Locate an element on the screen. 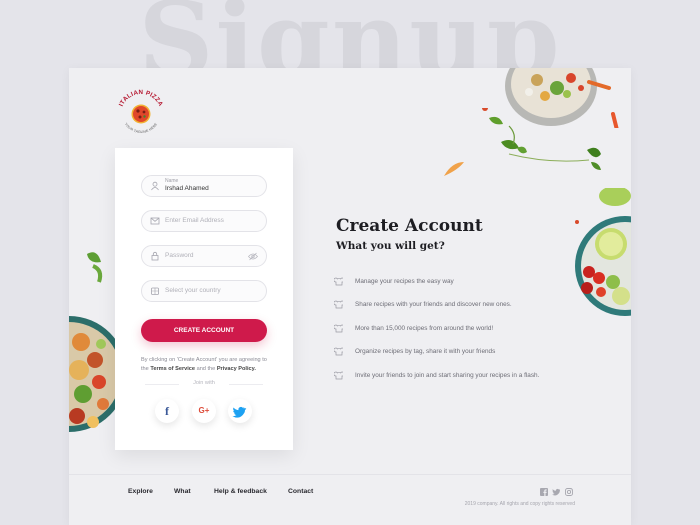 This screenshot has width=700, height=525. email-placeholder: Enter Email Address is located at coordinates (194, 220).